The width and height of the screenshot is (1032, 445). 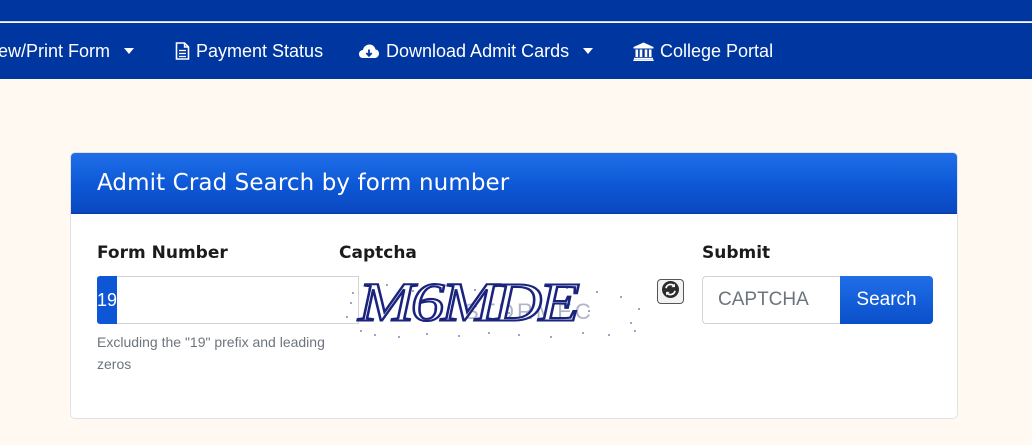 What do you see at coordinates (514, 183) in the screenshot?
I see `card-header: Admit Crad Search by form number` at bounding box center [514, 183].